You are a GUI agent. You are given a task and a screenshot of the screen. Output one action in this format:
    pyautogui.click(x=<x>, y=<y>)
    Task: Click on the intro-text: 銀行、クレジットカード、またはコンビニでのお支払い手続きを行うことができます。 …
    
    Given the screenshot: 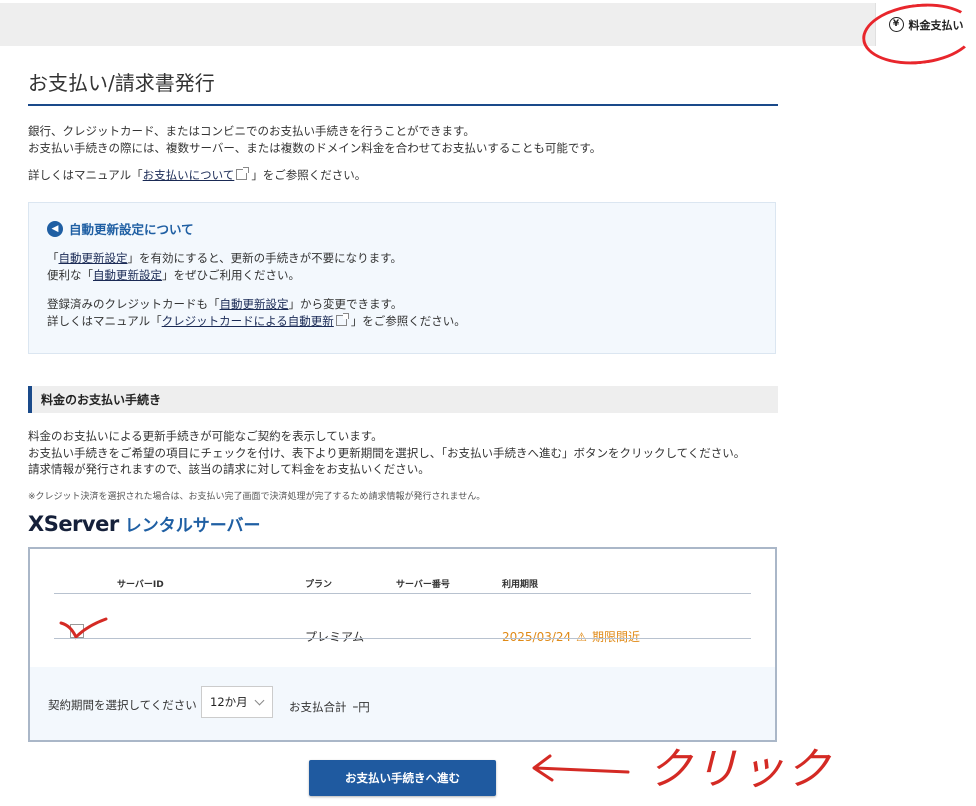 What is the action you would take?
    pyautogui.click(x=408, y=139)
    